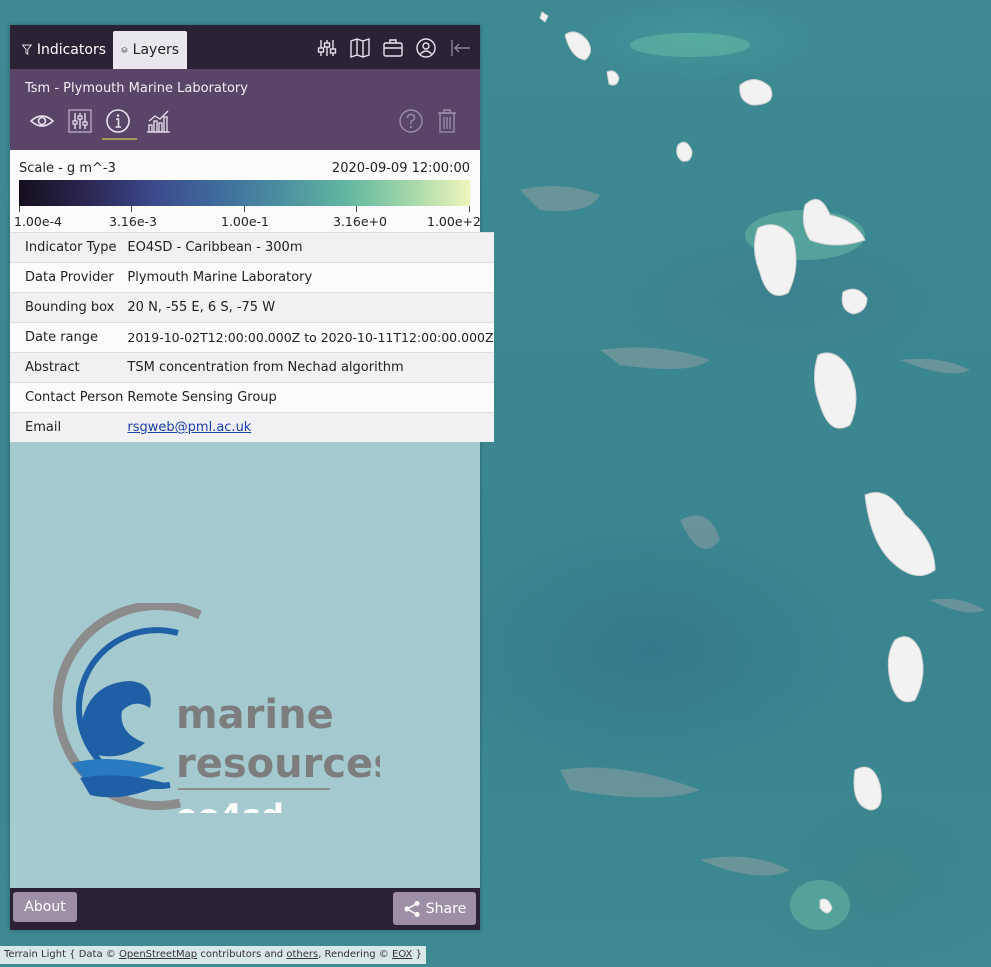 This screenshot has width=991, height=967. I want to click on delete-icon, so click(447, 121).